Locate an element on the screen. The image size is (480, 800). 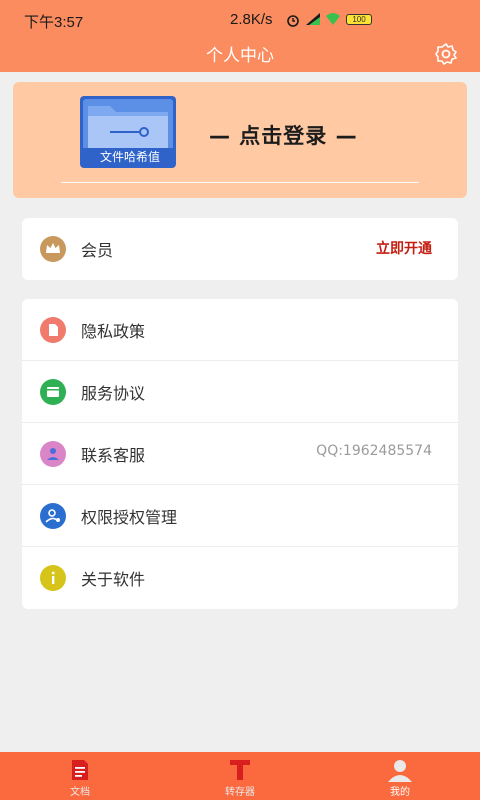
app-header: 个人中心 is located at coordinates (240, 54).